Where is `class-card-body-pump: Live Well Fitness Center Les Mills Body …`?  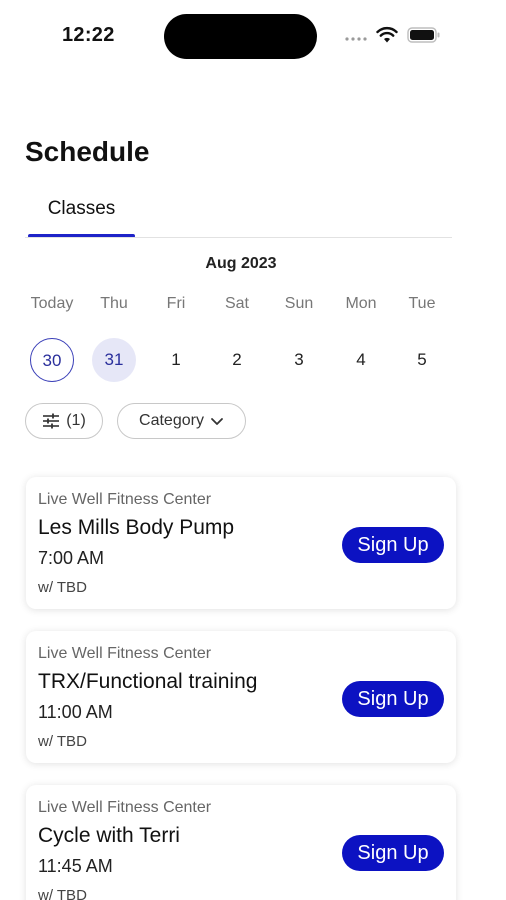
class-card-body-pump: Live Well Fitness Center Les Mills Body … is located at coordinates (241, 543).